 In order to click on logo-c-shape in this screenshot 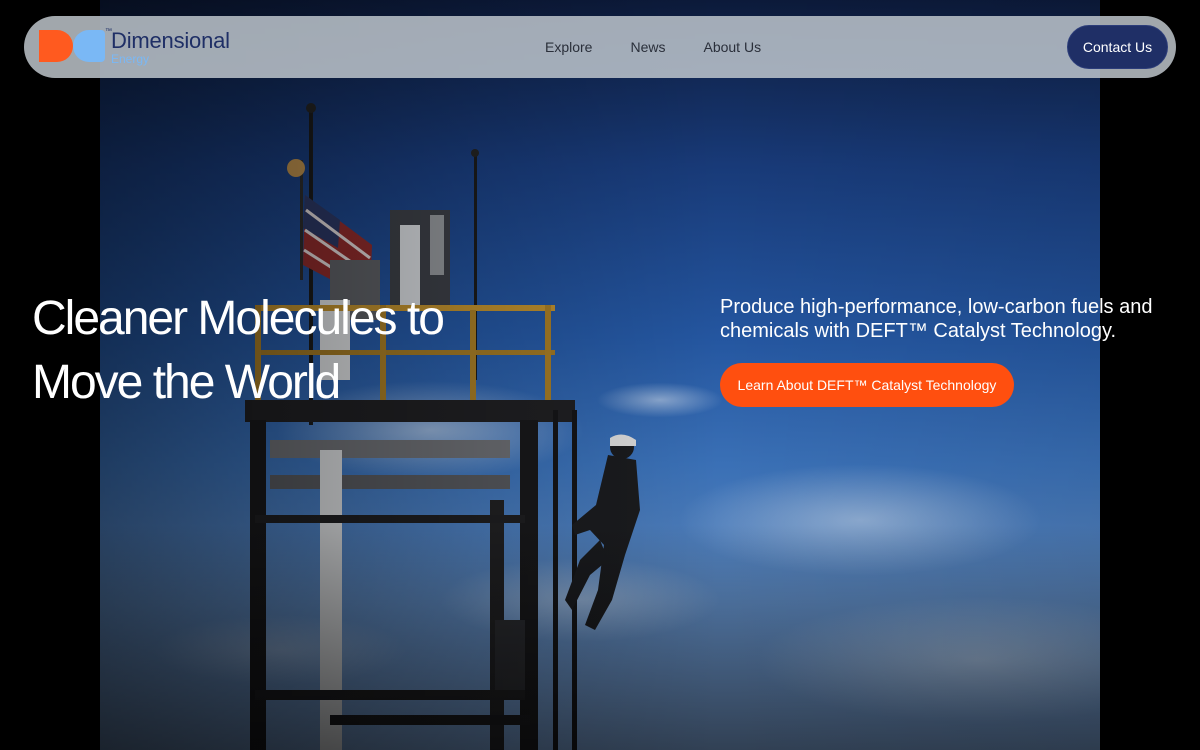, I will do `click(89, 46)`.